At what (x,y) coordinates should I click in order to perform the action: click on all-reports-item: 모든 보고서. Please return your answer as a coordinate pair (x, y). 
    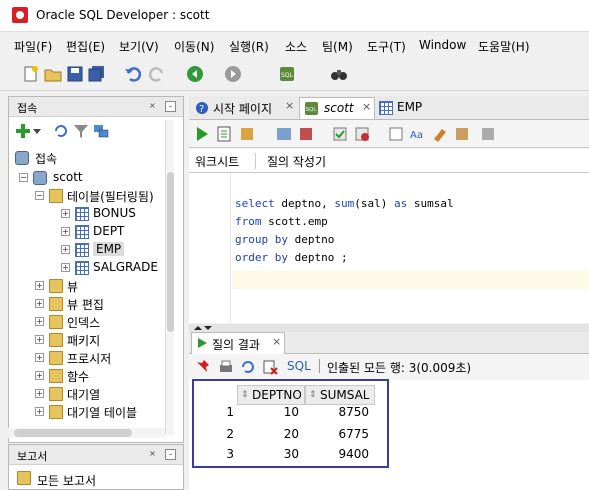
    Looking at the image, I should click on (66, 480).